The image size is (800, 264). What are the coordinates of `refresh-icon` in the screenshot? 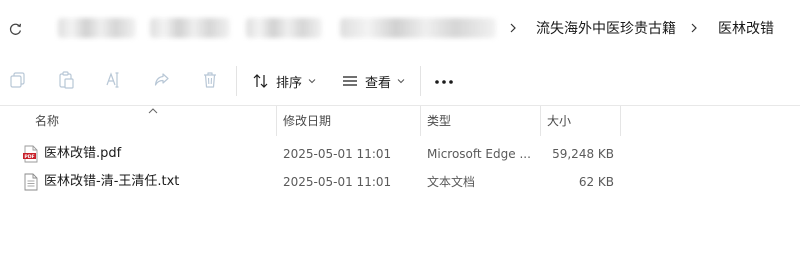 It's located at (15, 29).